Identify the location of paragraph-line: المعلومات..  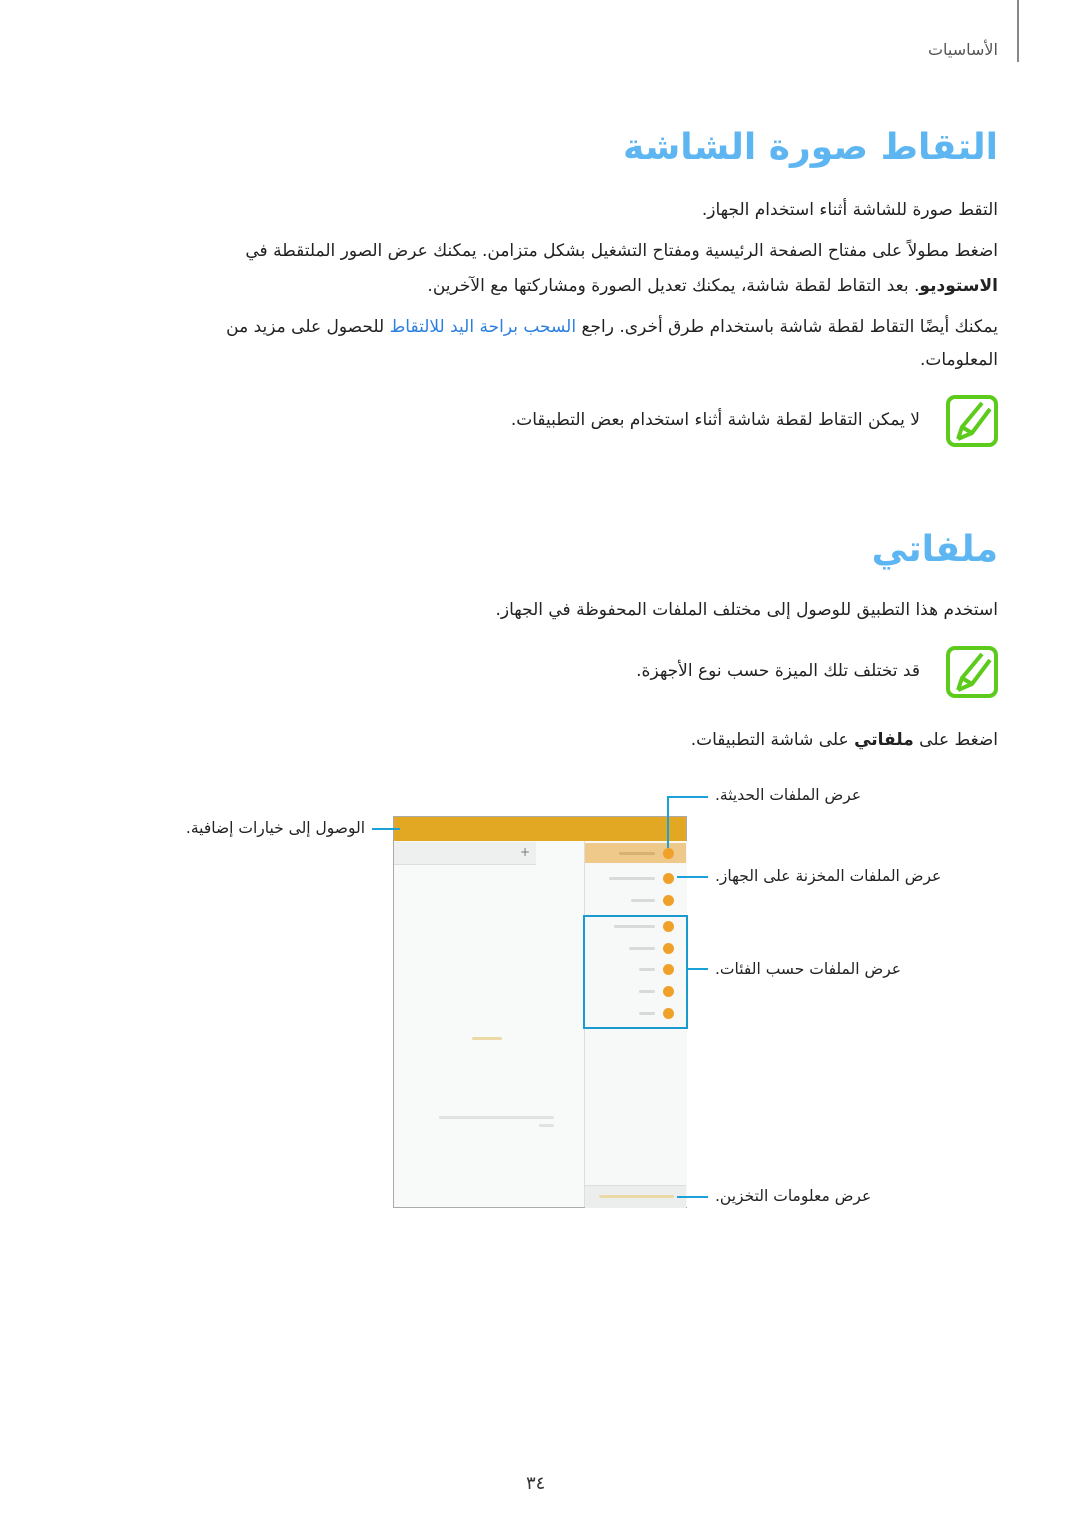
(958, 360).